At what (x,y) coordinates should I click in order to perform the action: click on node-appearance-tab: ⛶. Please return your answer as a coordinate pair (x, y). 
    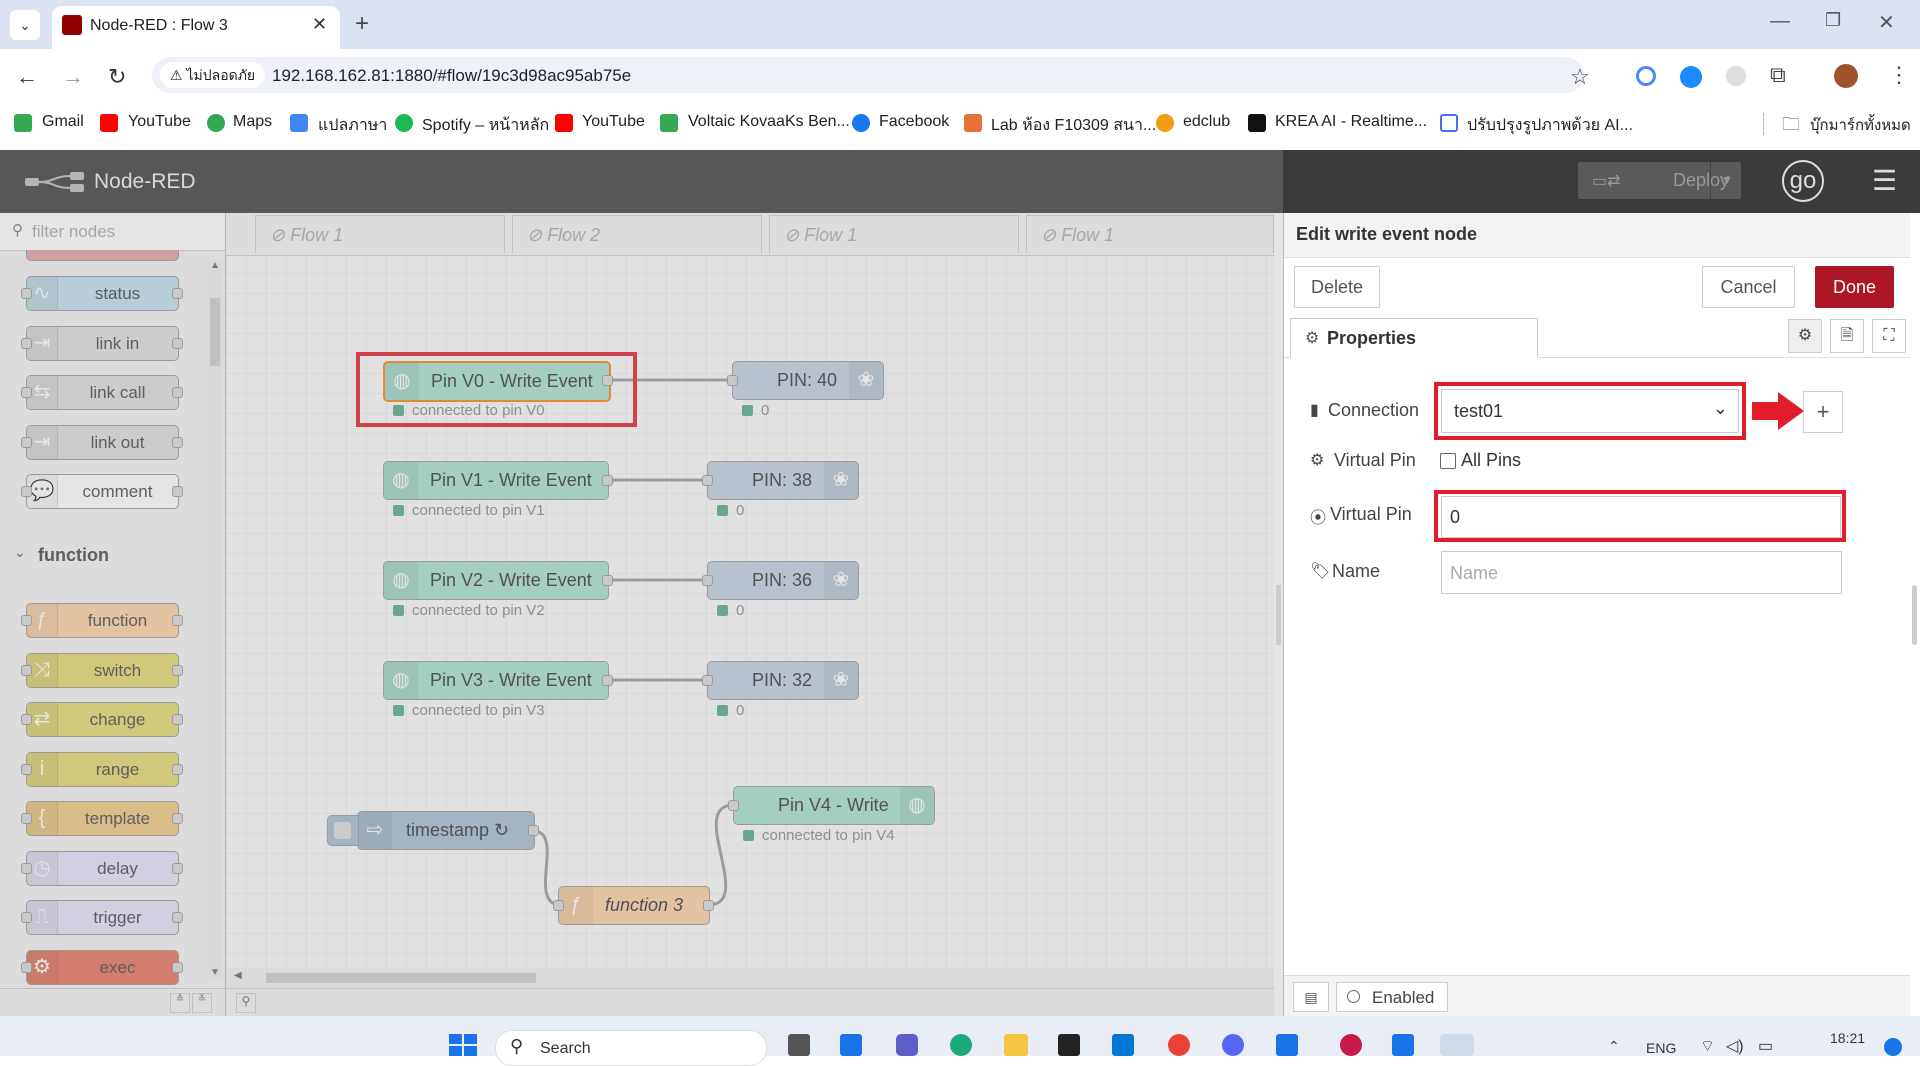
    Looking at the image, I should click on (1889, 336).